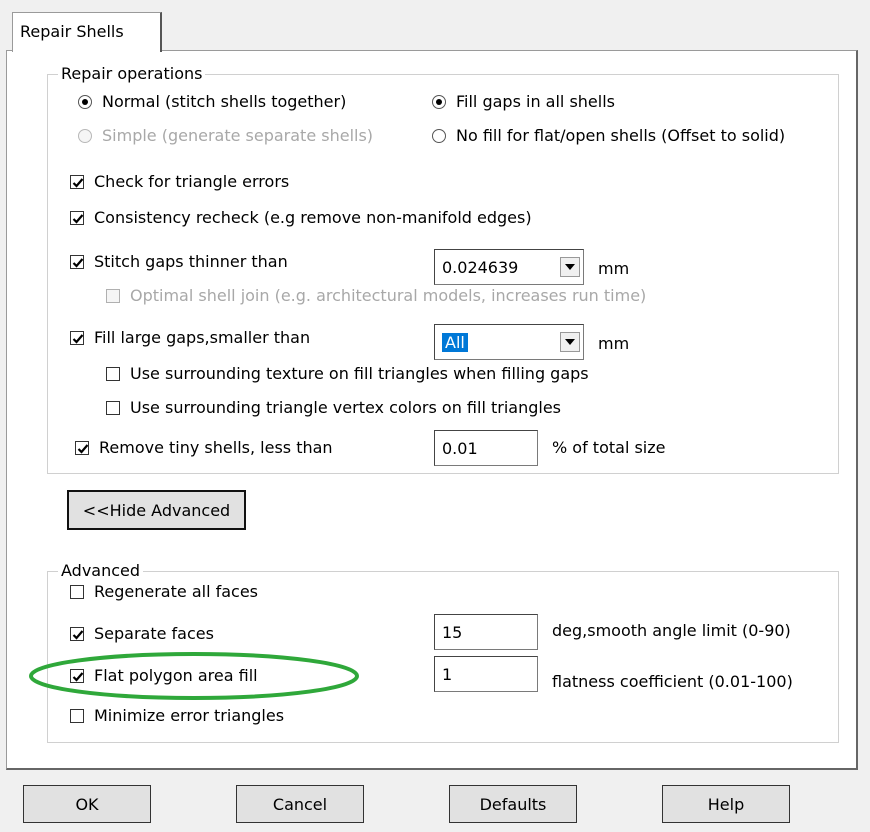  What do you see at coordinates (191, 261) in the screenshot?
I see `check-stitch-gaps-label: Stitch gaps thinner than` at bounding box center [191, 261].